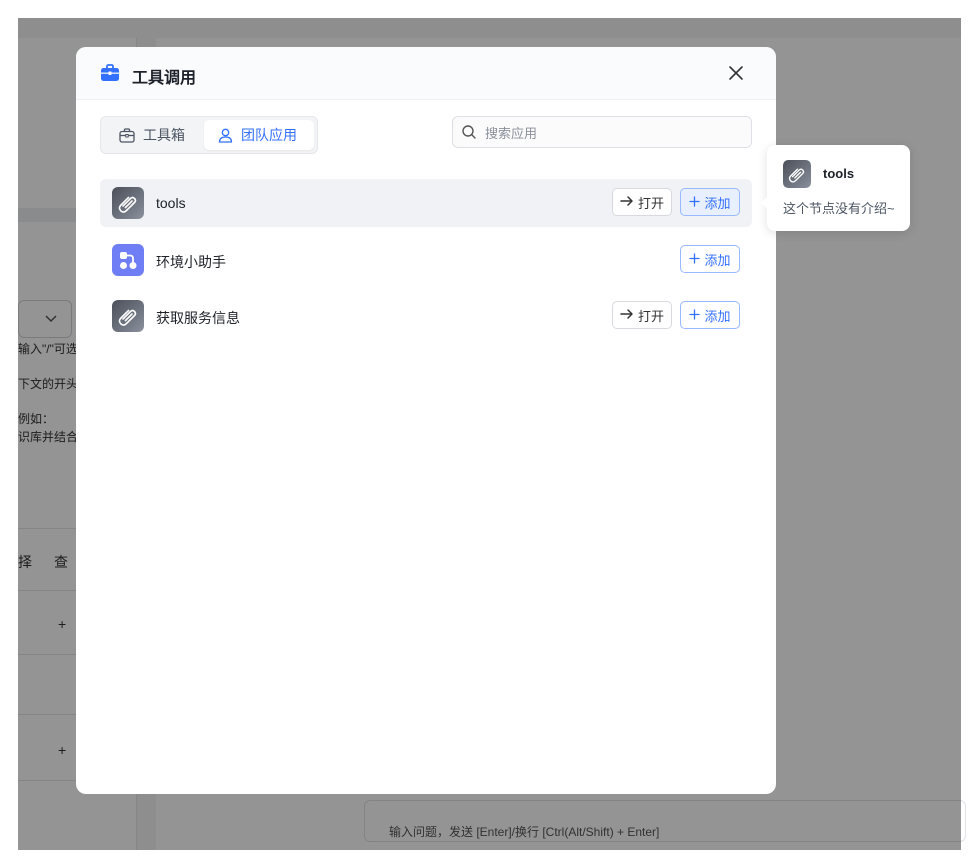 The image size is (979, 868). I want to click on tab-toolbox: 工具箱, so click(153, 135).